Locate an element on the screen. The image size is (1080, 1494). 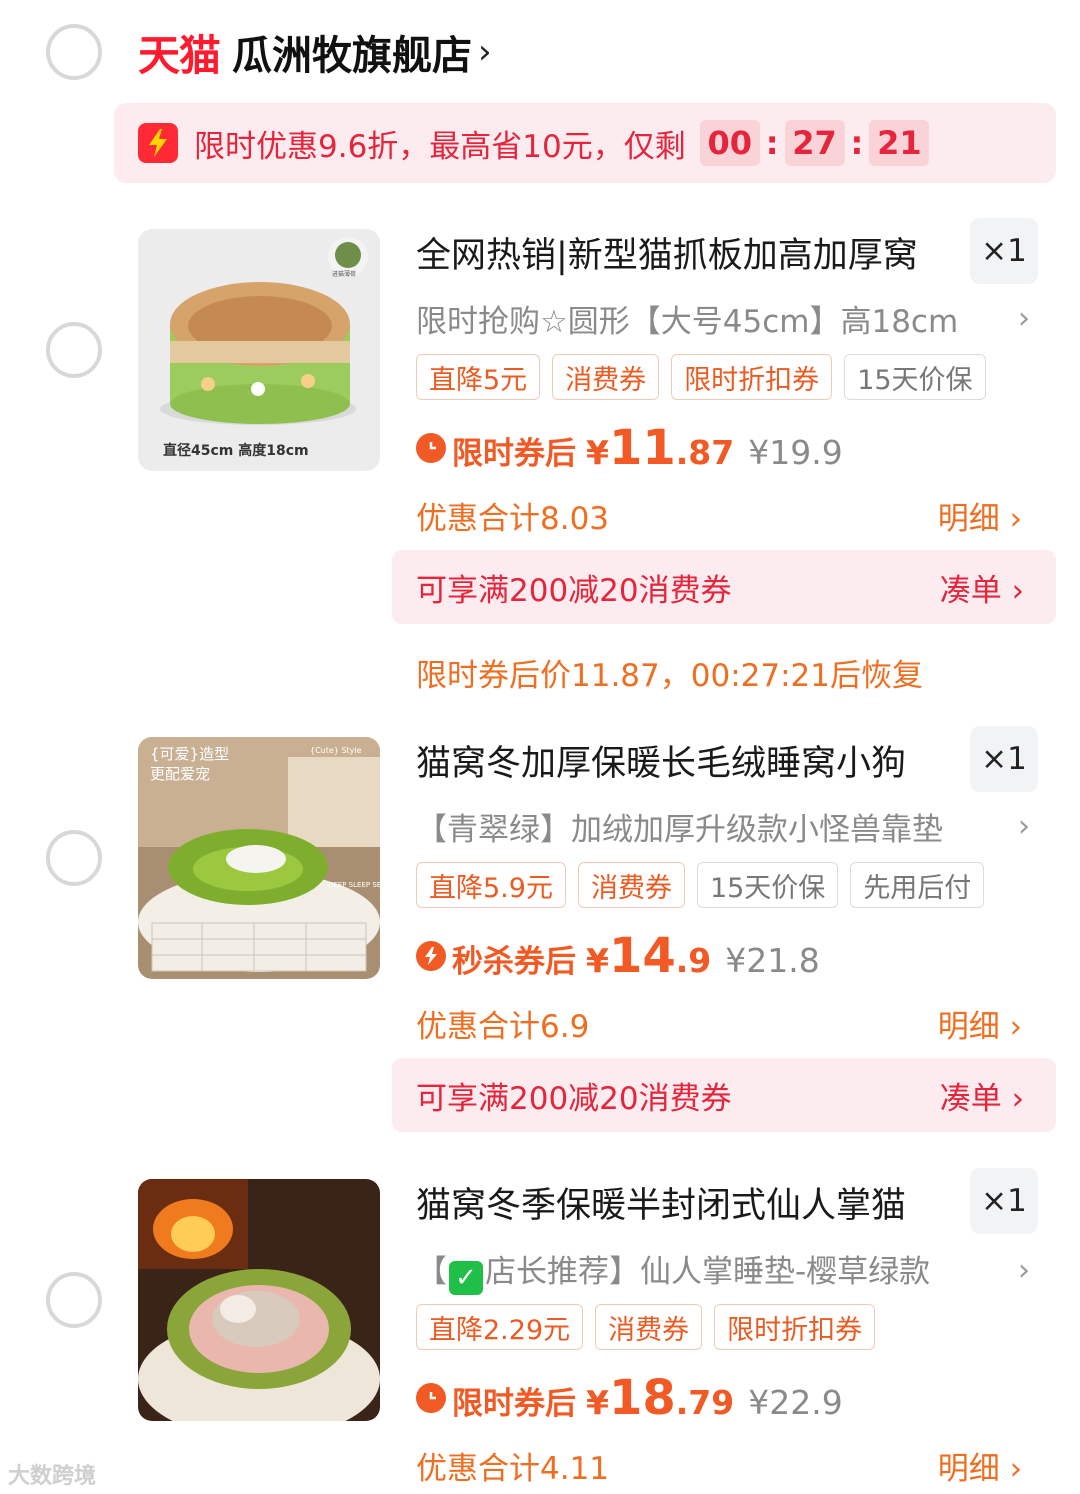
promo-tag: 直降2.29元 is located at coordinates (500, 1327).